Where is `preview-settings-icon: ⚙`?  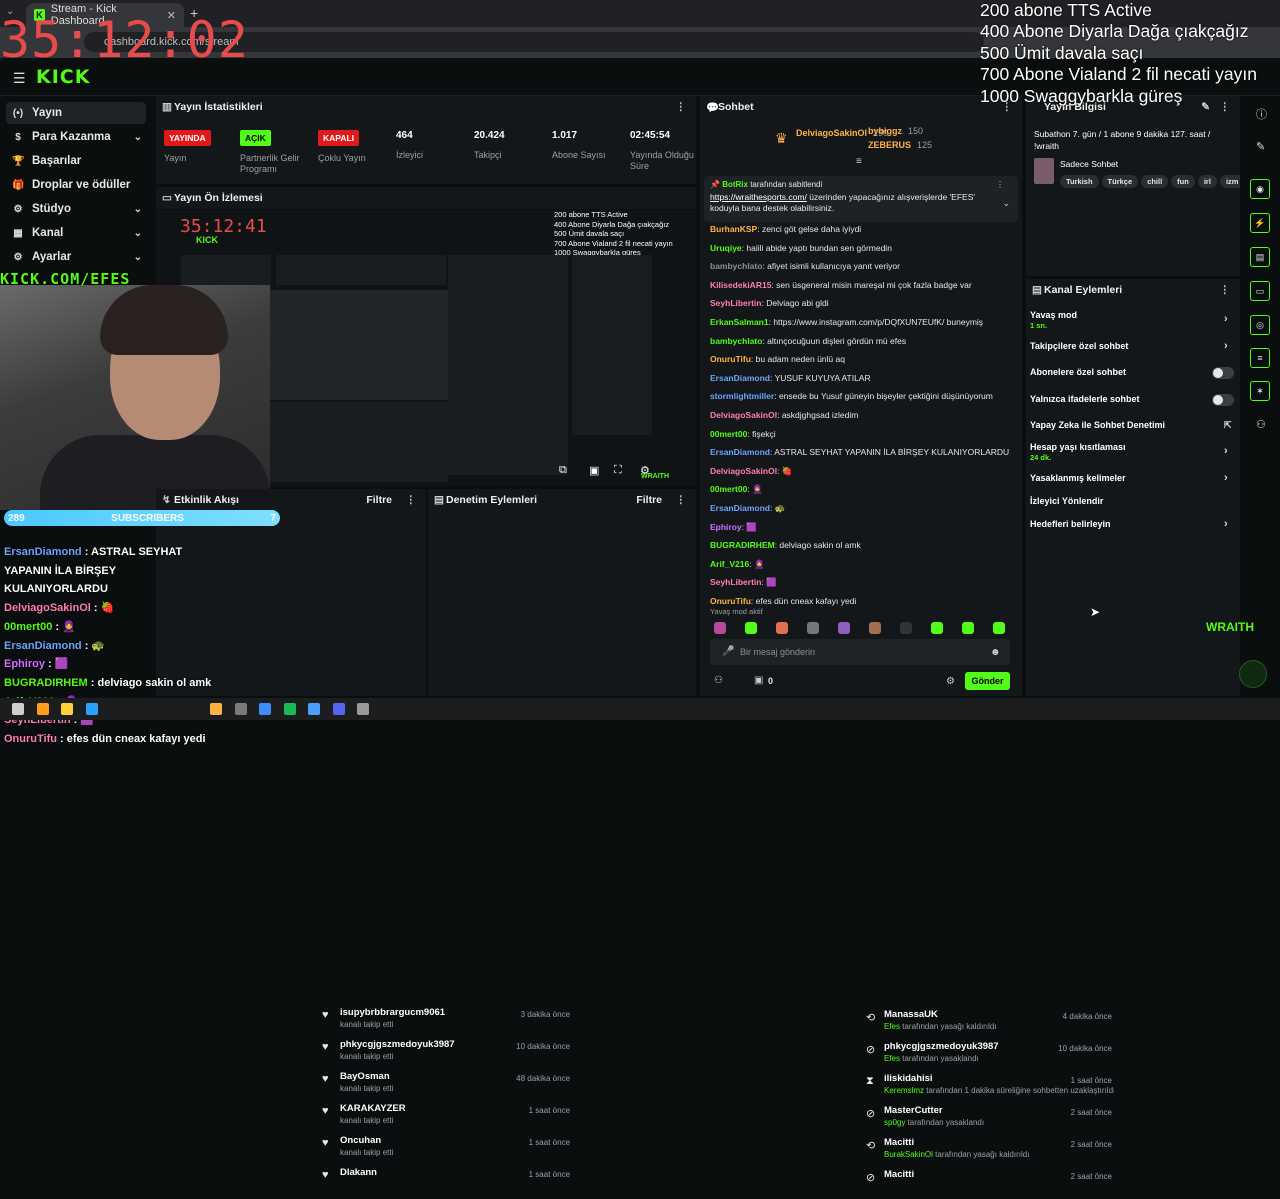 preview-settings-icon: ⚙ is located at coordinates (645, 470).